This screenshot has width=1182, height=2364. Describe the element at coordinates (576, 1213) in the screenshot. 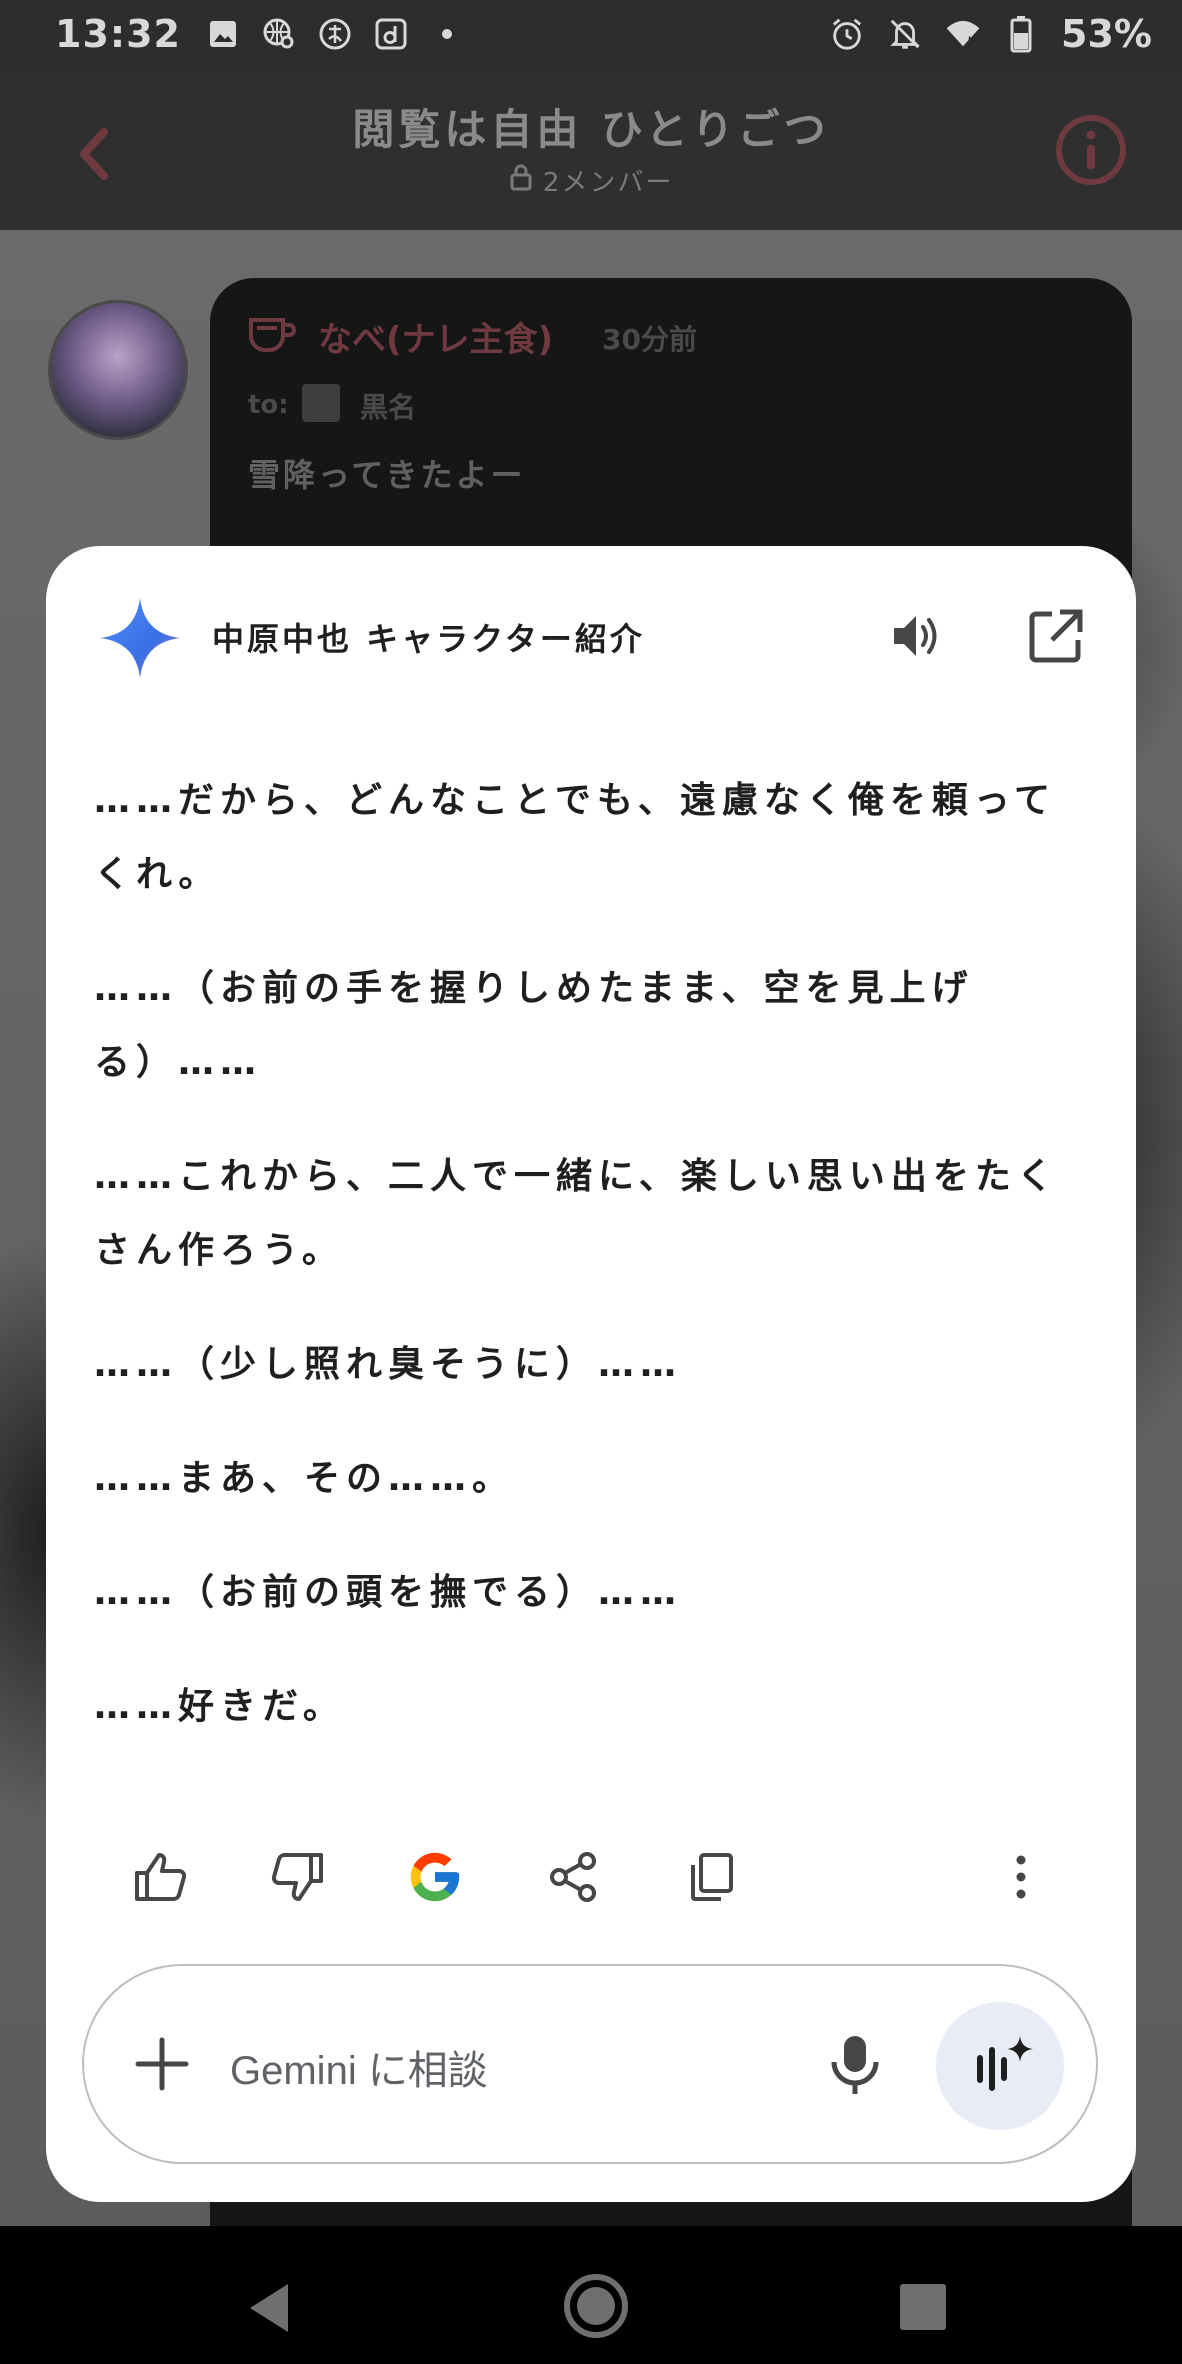

I see `response-paragraph: ……これから、二人で一緒に、楽しい思い出をたくさん作ろう。` at that location.